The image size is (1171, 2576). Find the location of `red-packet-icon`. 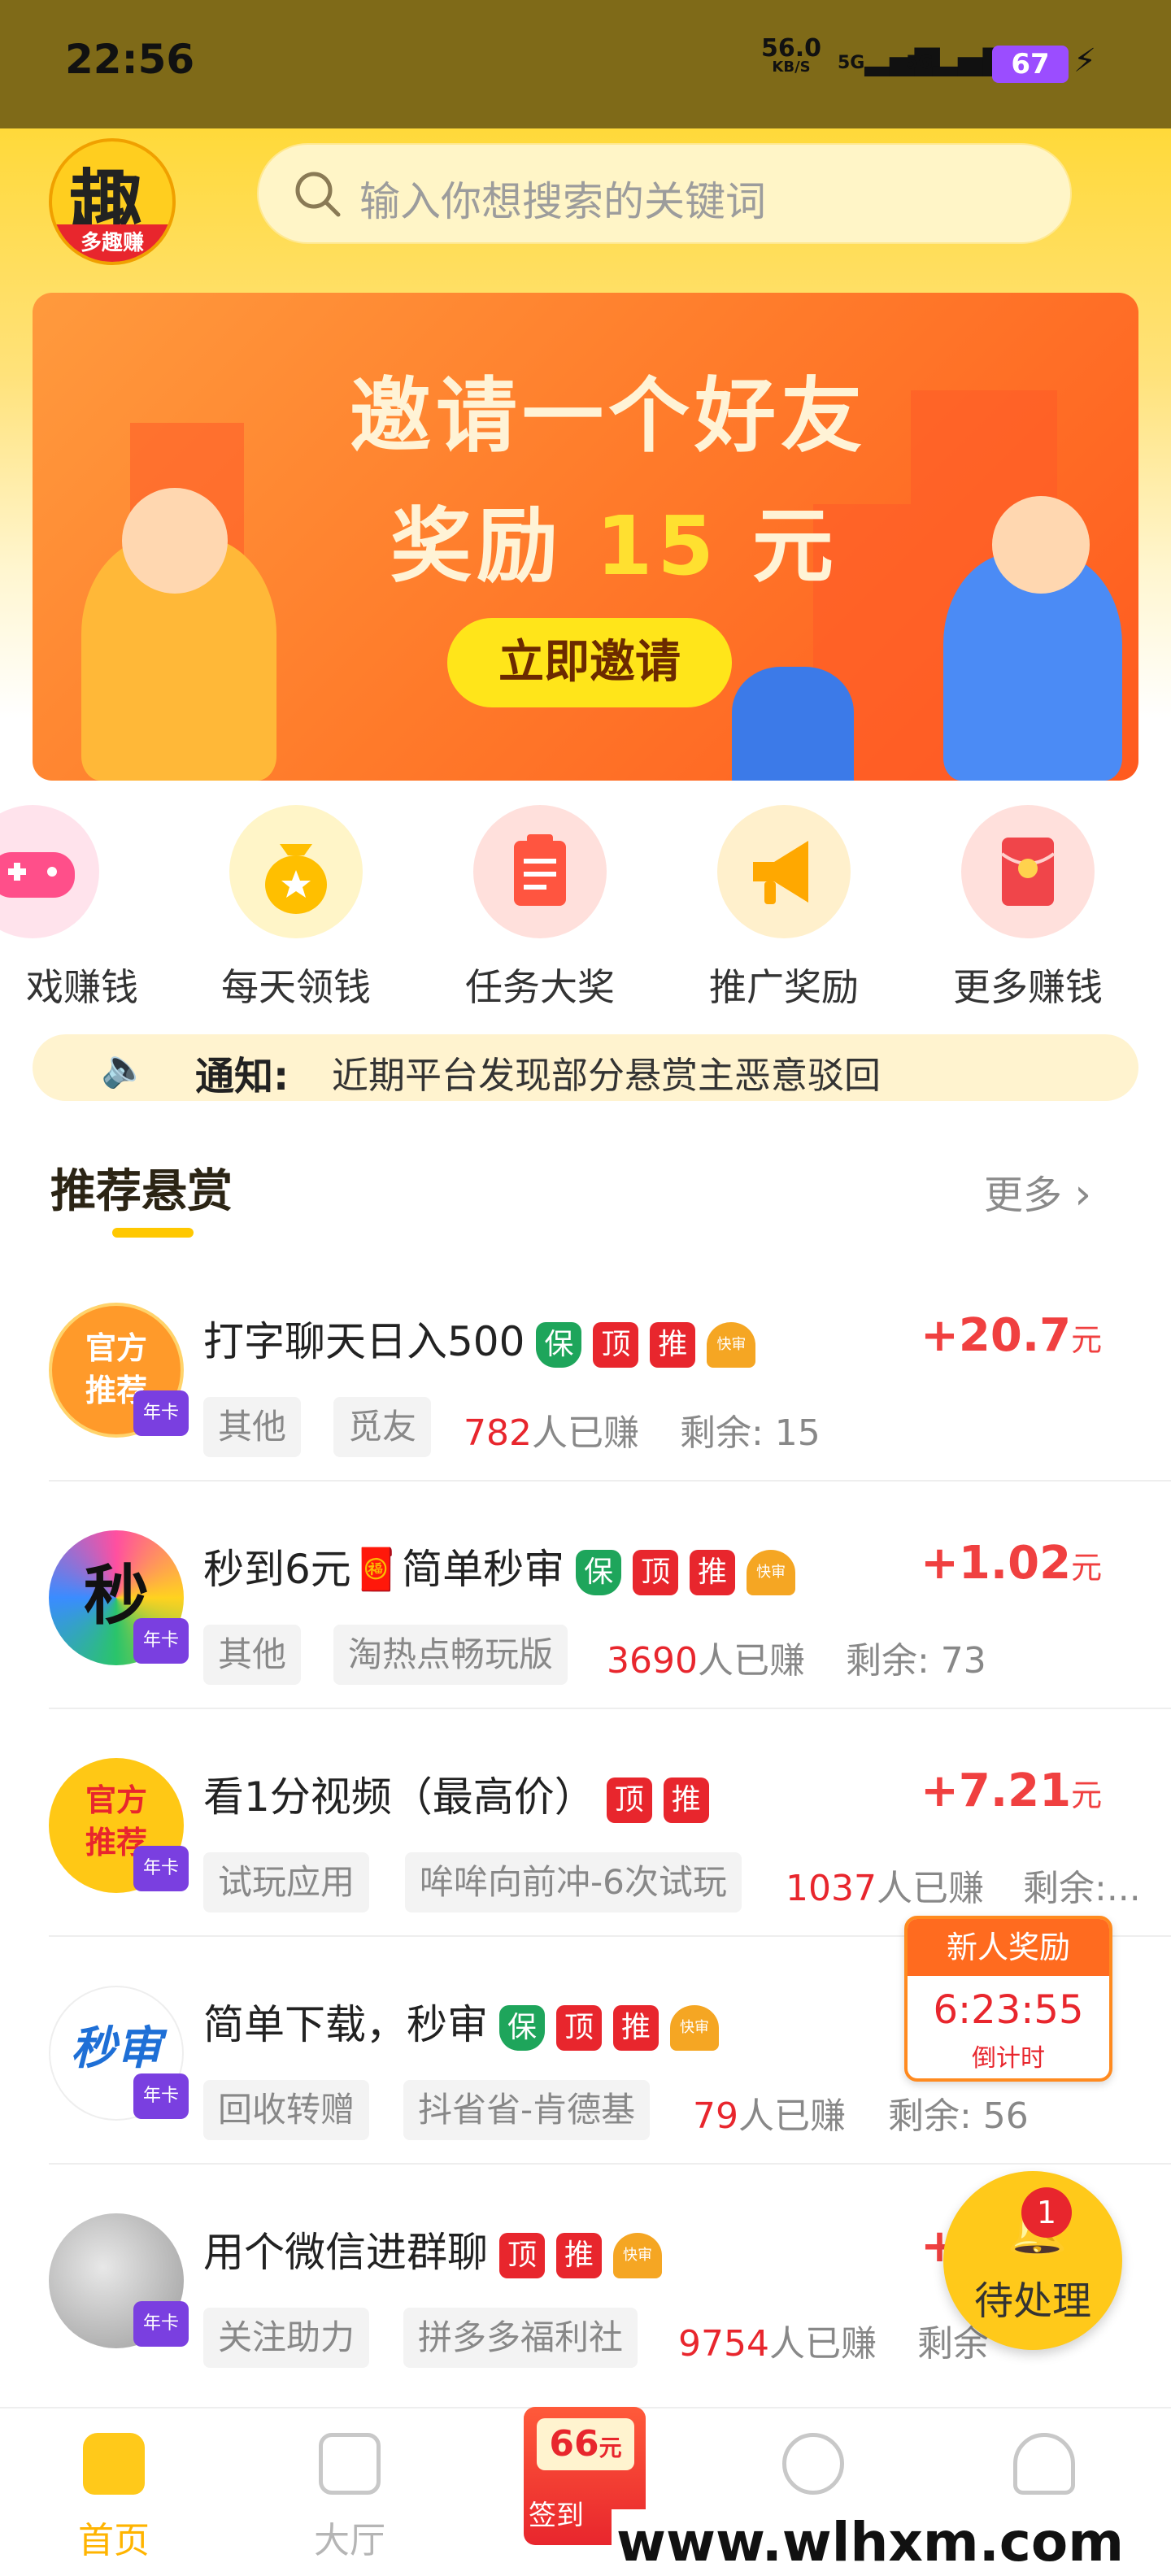

red-packet-icon is located at coordinates (1028, 872).